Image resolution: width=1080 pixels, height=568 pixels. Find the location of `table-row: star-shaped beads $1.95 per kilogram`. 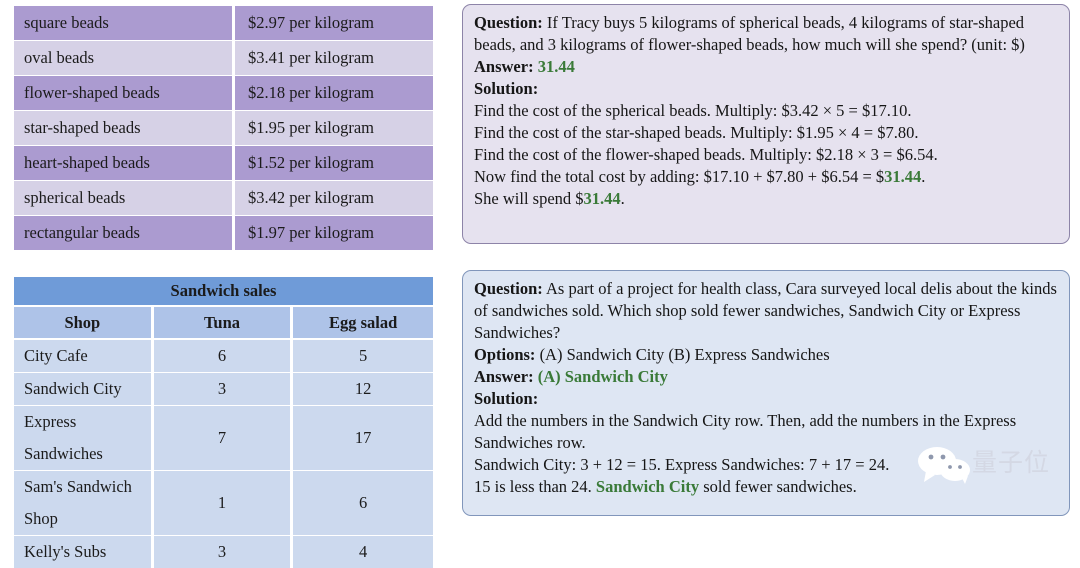

table-row: star-shaped beads $1.95 per kilogram is located at coordinates (223, 128).